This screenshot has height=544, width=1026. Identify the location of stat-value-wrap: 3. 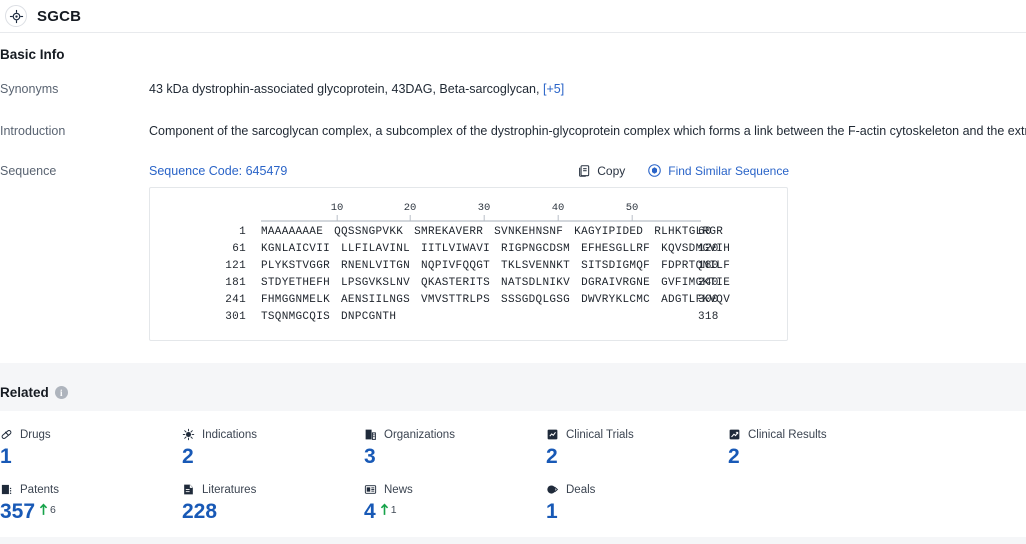
(455, 457).